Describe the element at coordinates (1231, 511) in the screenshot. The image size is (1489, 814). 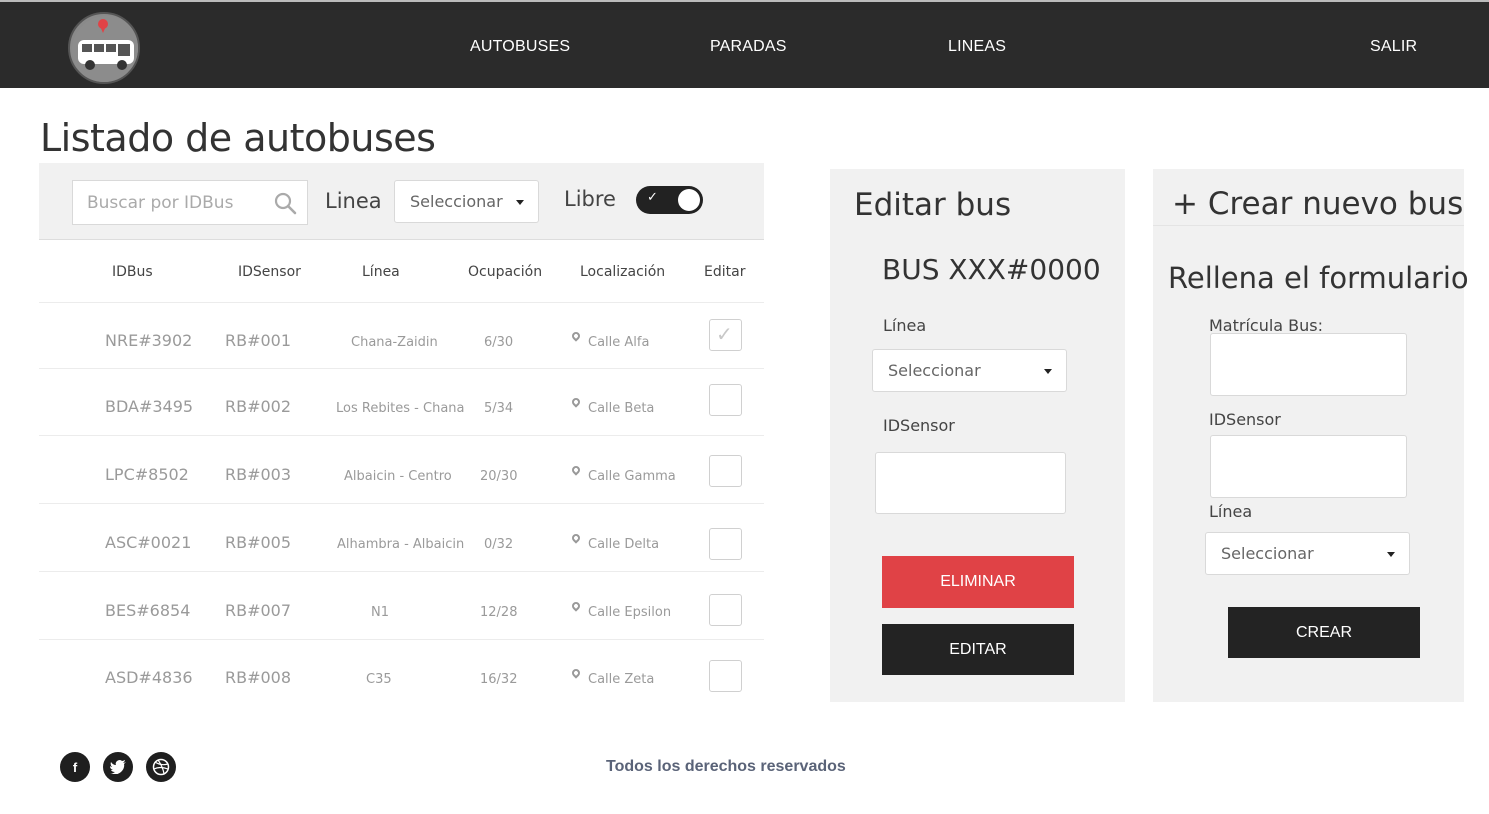
I see `create-linea-label: Línea` at that location.